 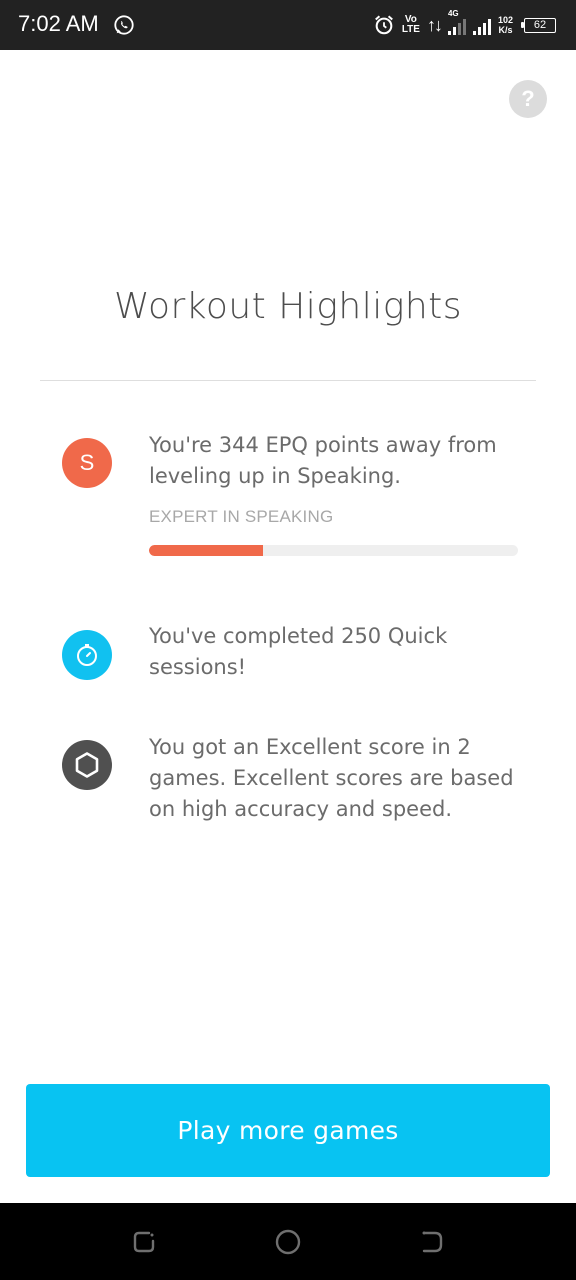 I want to click on divider, so click(x=288, y=380).